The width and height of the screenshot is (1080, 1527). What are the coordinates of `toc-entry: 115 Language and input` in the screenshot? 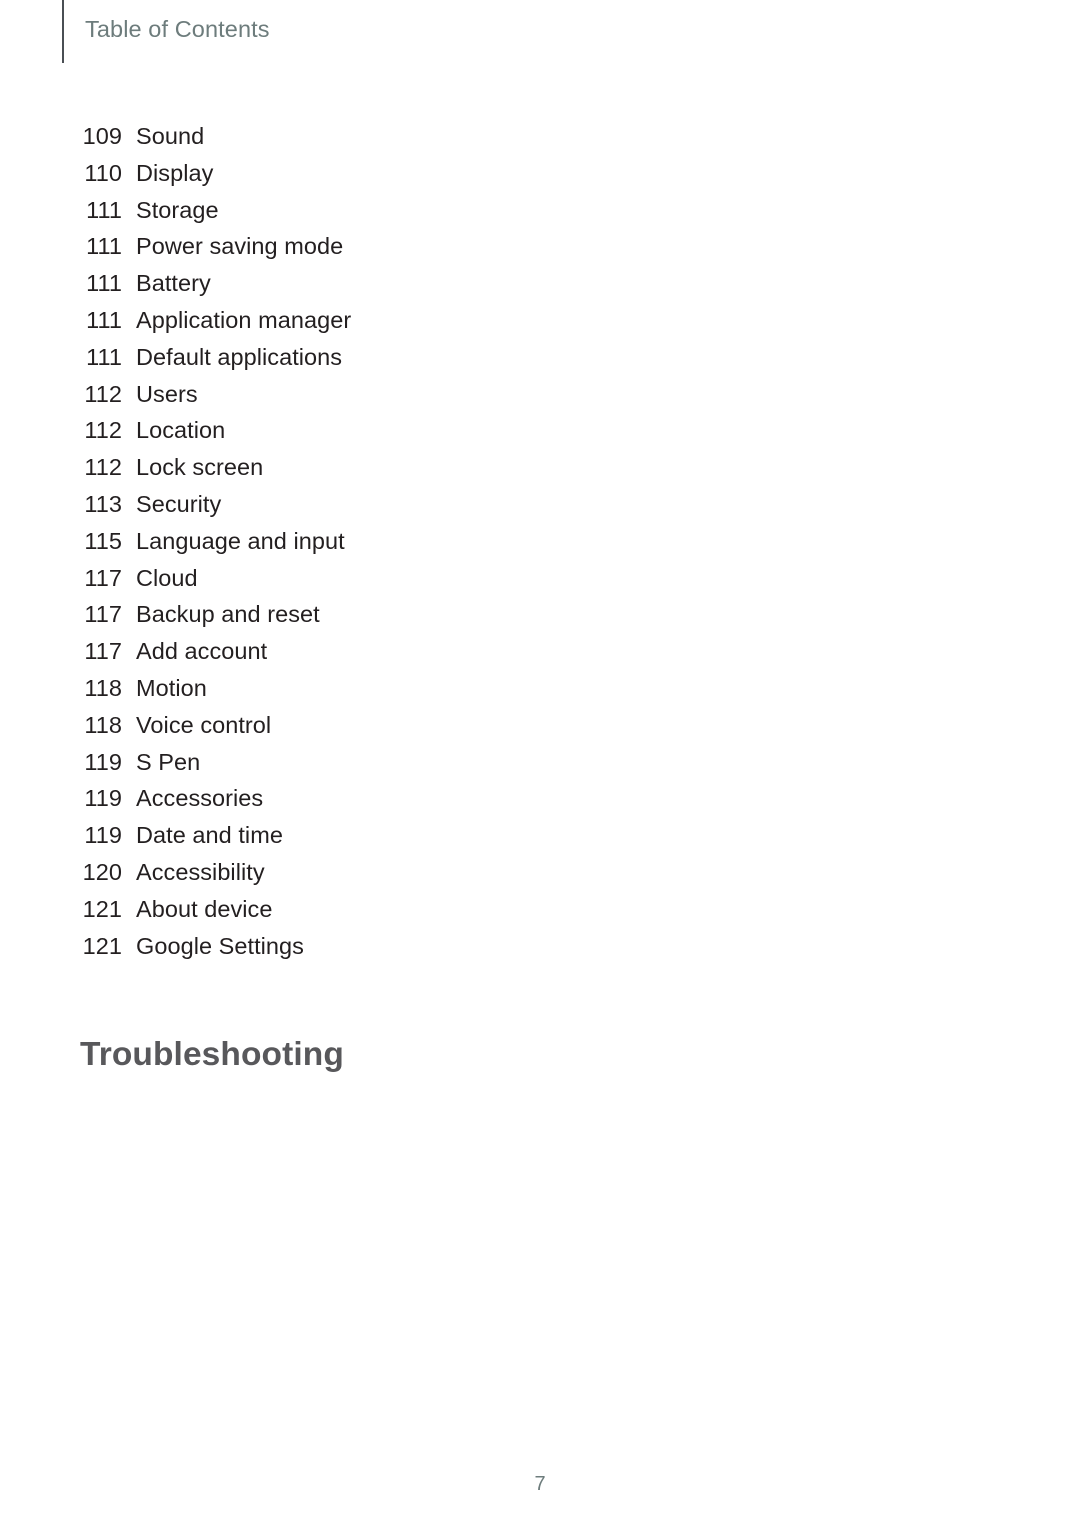 It's located at (462, 546).